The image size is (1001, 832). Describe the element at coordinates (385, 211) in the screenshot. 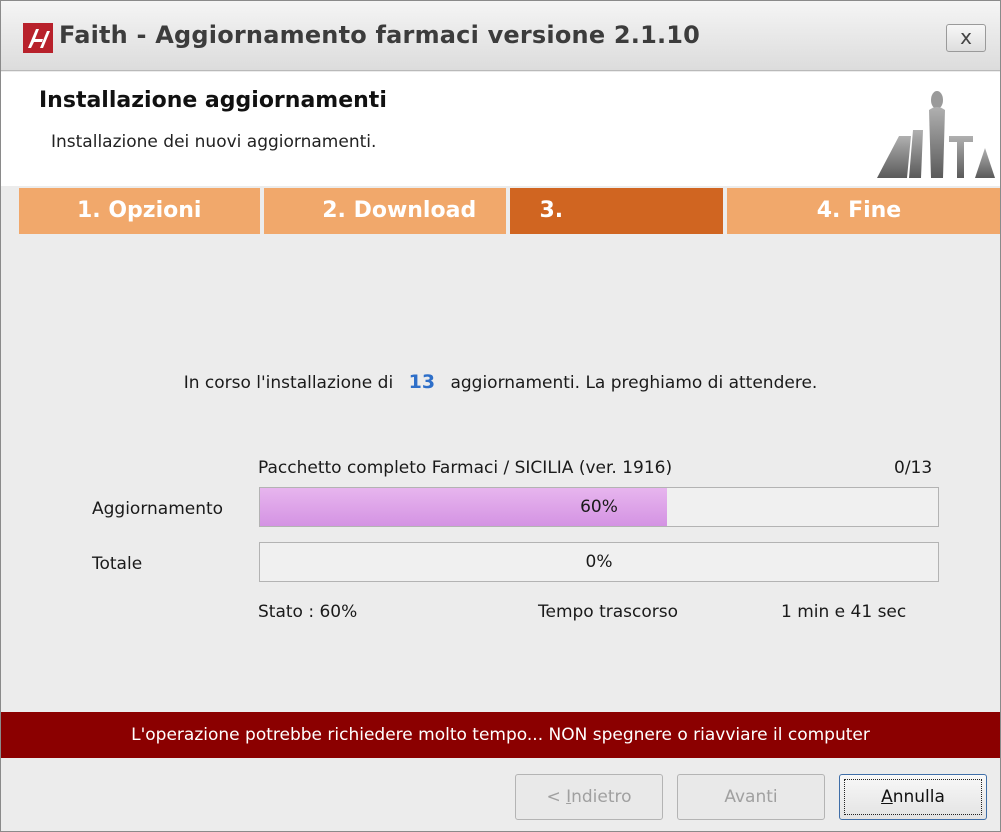

I see `step-download: 2. Download` at that location.